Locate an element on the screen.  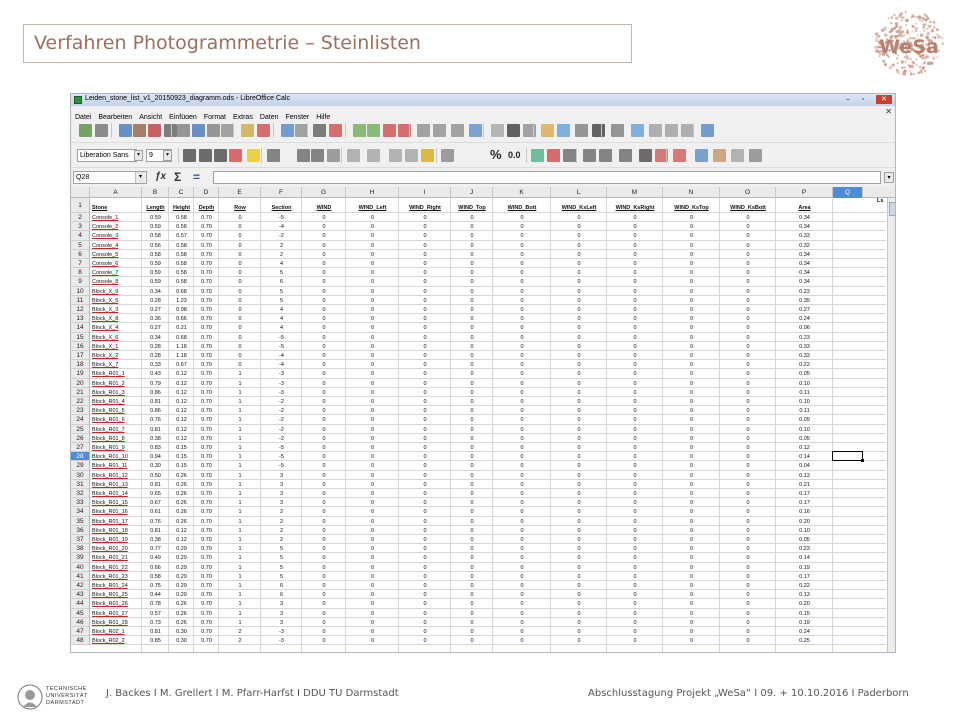
hyperlink-icon is located at coordinates (563, 130).